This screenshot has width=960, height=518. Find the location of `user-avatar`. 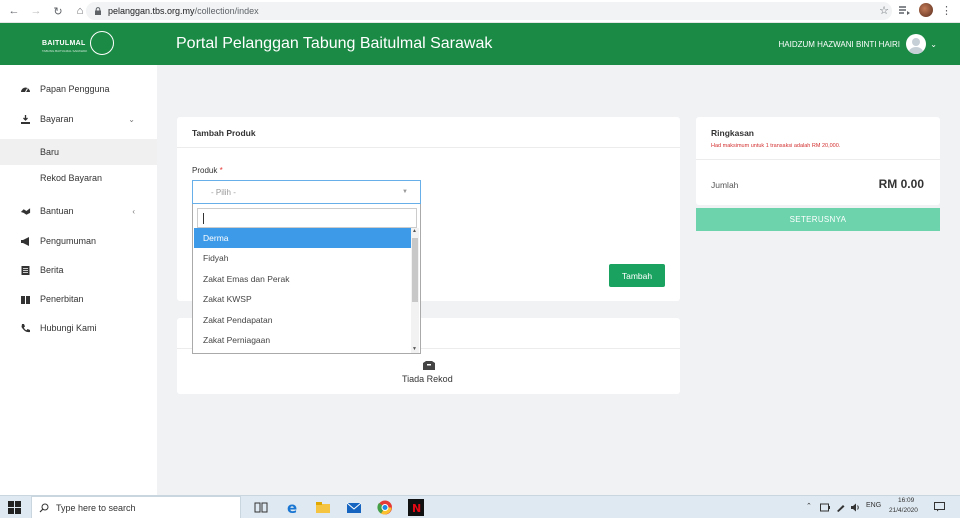

user-avatar is located at coordinates (916, 44).